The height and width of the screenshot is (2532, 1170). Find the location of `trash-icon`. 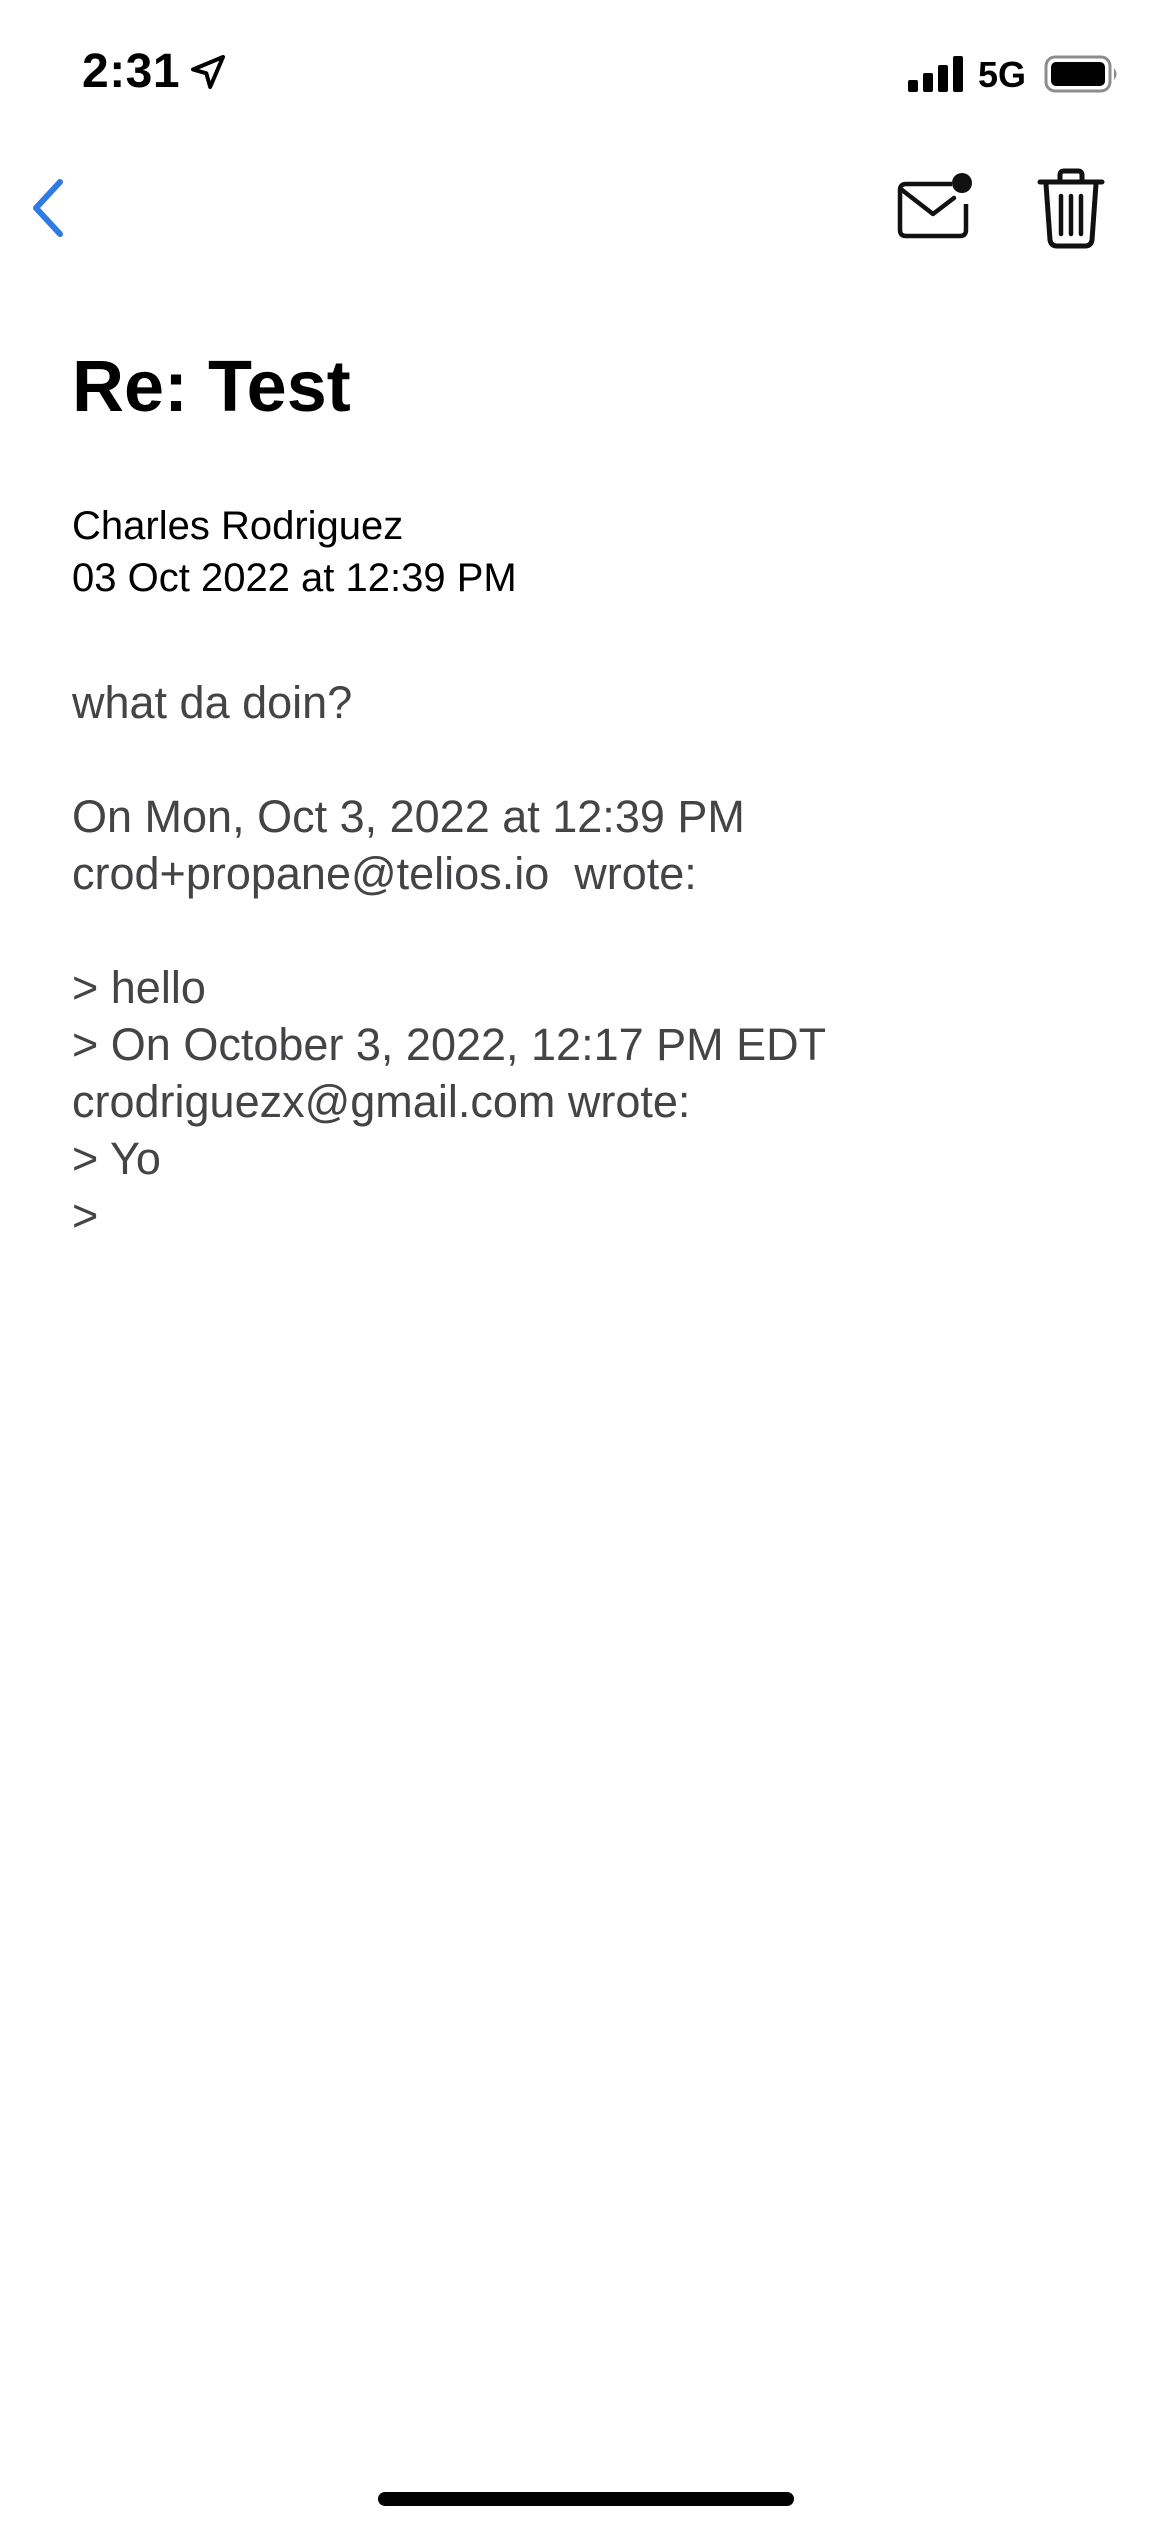

trash-icon is located at coordinates (1071, 208).